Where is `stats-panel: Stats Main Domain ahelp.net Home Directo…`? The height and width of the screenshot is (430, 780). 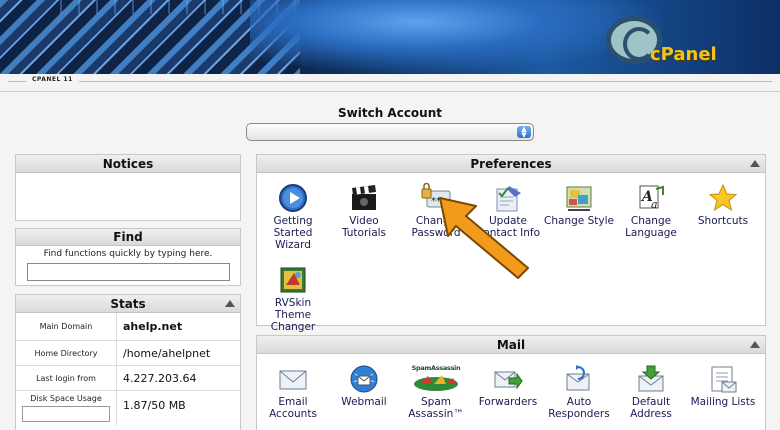
stats-panel: Stats Main Domain ahelp.net Home Directo… is located at coordinates (128, 362).